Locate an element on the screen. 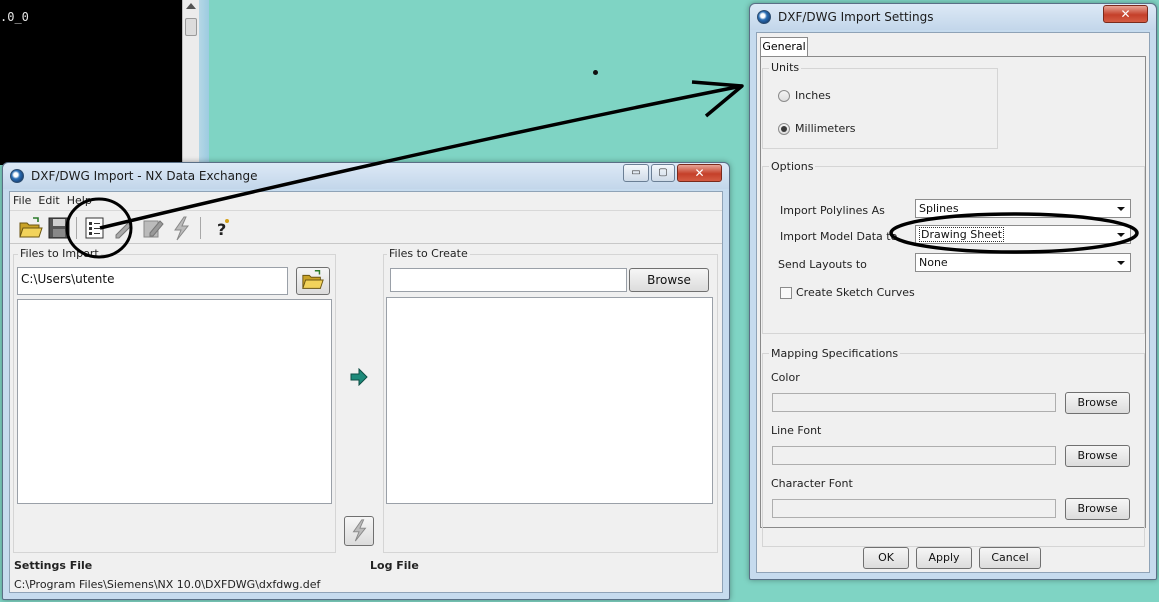 Image resolution: width=1159 pixels, height=602 pixels. console-text: .0_0 is located at coordinates (14, 17).